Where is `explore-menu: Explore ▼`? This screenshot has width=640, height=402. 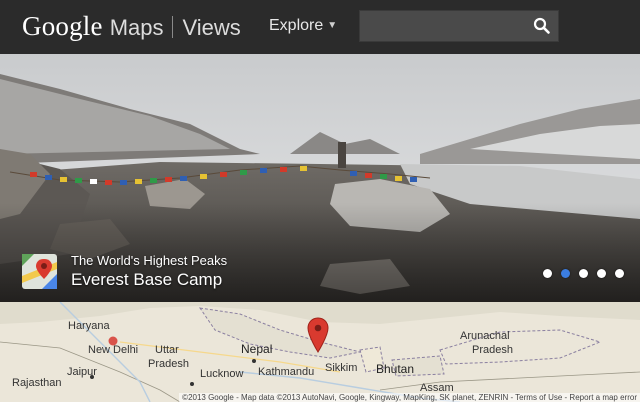
explore-menu: Explore ▼ is located at coordinates (303, 26).